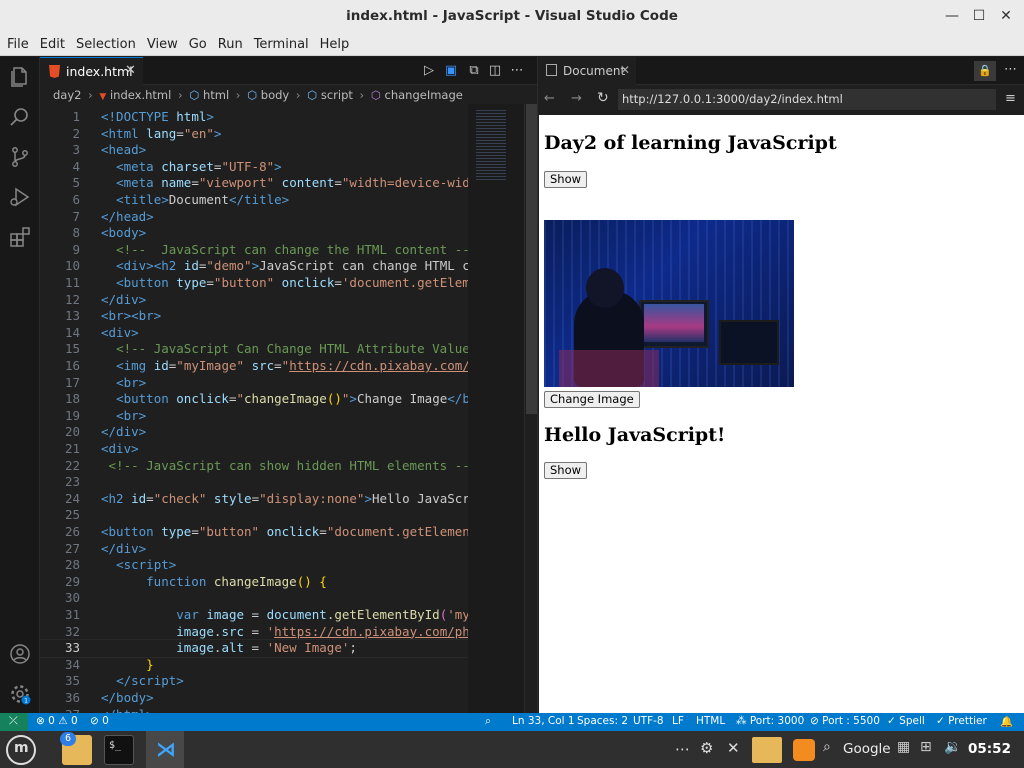 The image size is (1024, 768). Describe the element at coordinates (903, 747) in the screenshot. I see `grid-icon: ▦` at that location.